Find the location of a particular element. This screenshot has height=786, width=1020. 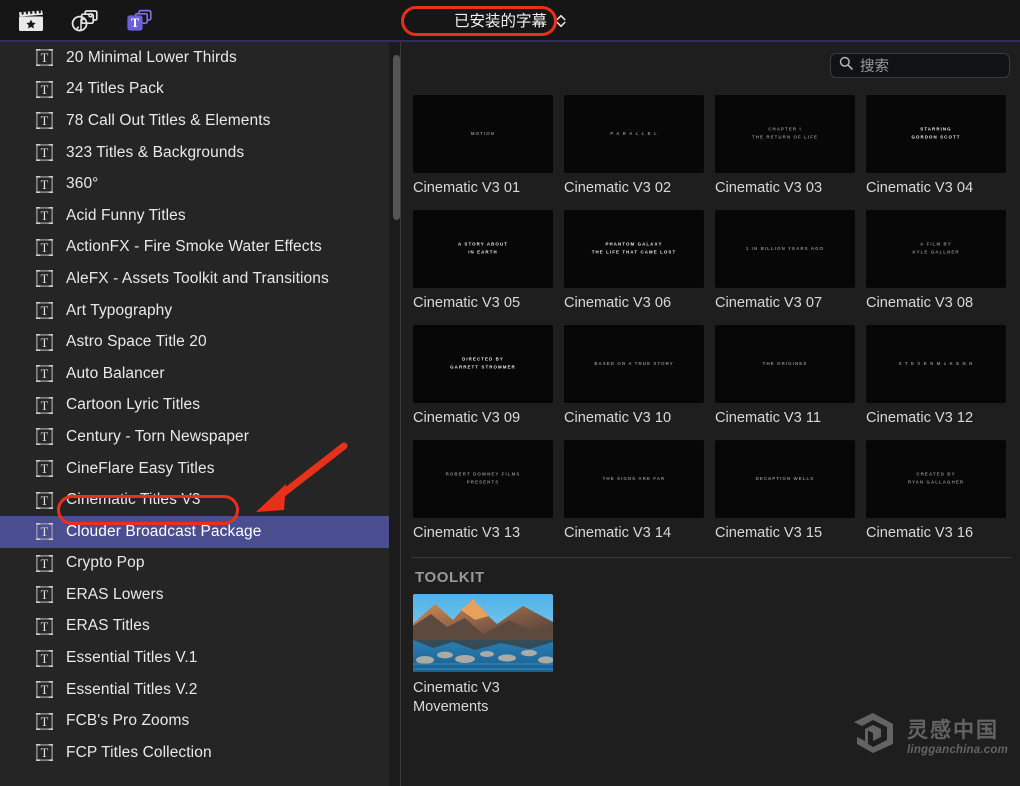

sidebar-item-label: Acid Funny Titles is located at coordinates (126, 215).